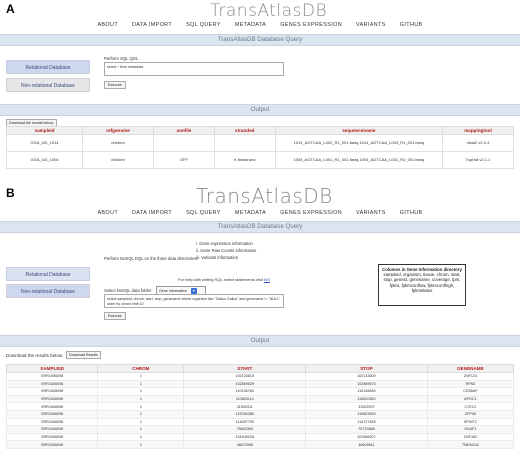 This screenshot has height=461, width=520. What do you see at coordinates (44, 143) in the screenshot?
I see `table-cell: GGA_UD_1014` at bounding box center [44, 143].